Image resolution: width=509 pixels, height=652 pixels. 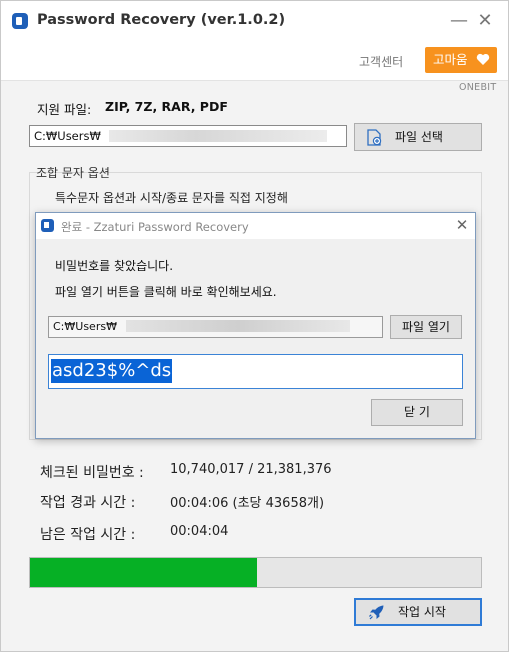 I want to click on start-task-button: 작업 시작, so click(x=418, y=612).